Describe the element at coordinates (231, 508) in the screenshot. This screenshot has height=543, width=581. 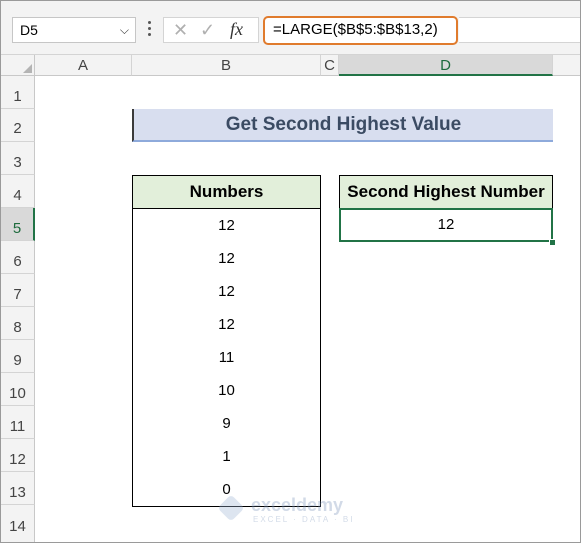
I see `exceldemy-logo-icon` at that location.